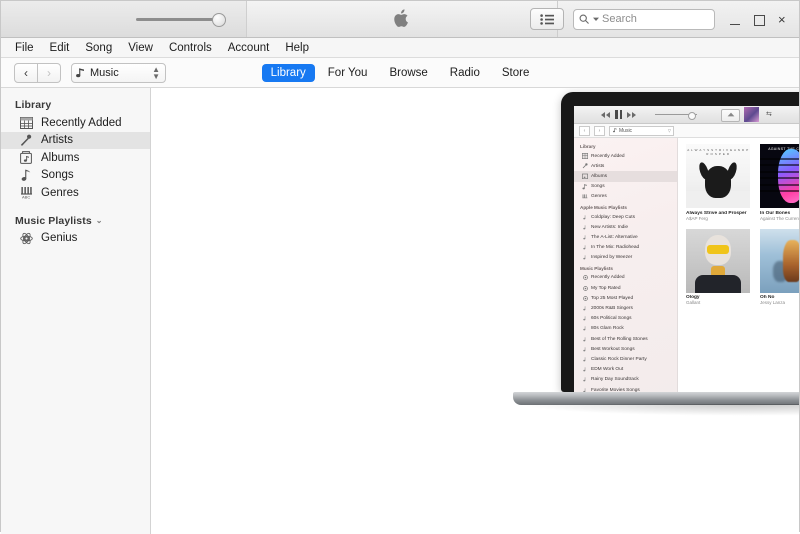 This screenshot has height=534, width=800. What do you see at coordinates (625, 248) in the screenshot?
I see `mini-playlist-item: In The Mix: Radiohead` at bounding box center [625, 248].